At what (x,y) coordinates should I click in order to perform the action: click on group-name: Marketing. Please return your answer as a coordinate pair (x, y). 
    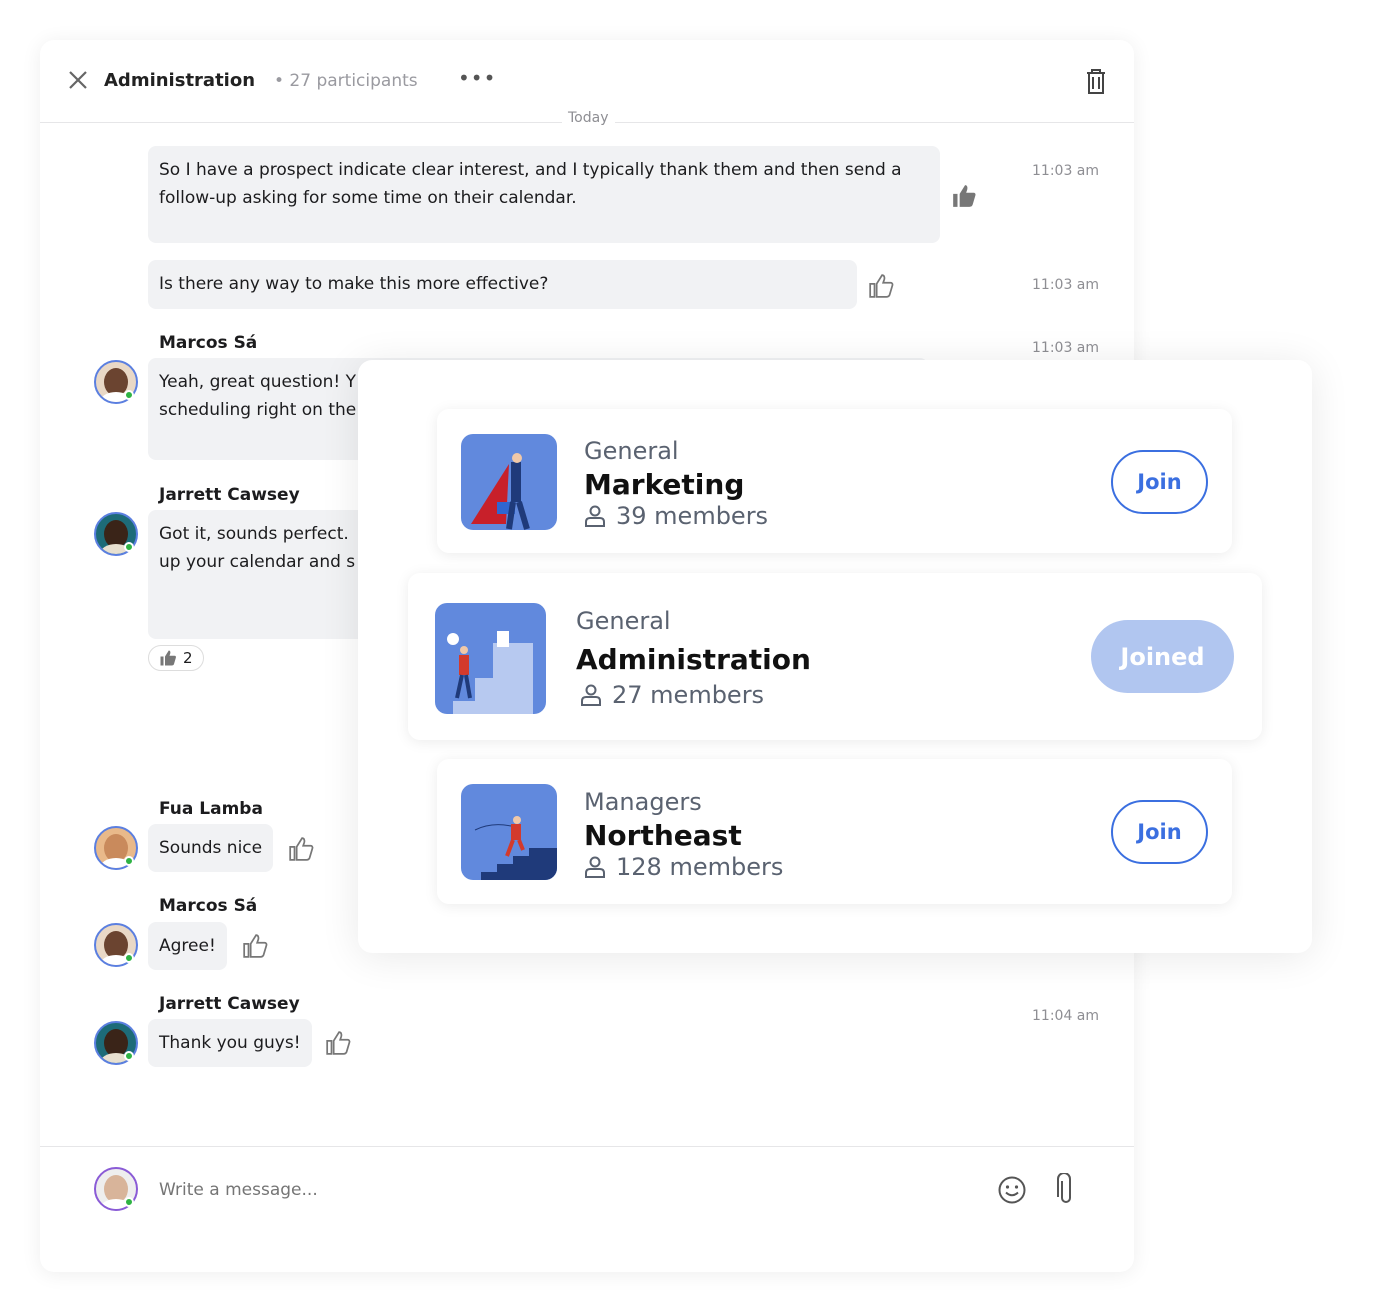
    Looking at the image, I should click on (664, 484).